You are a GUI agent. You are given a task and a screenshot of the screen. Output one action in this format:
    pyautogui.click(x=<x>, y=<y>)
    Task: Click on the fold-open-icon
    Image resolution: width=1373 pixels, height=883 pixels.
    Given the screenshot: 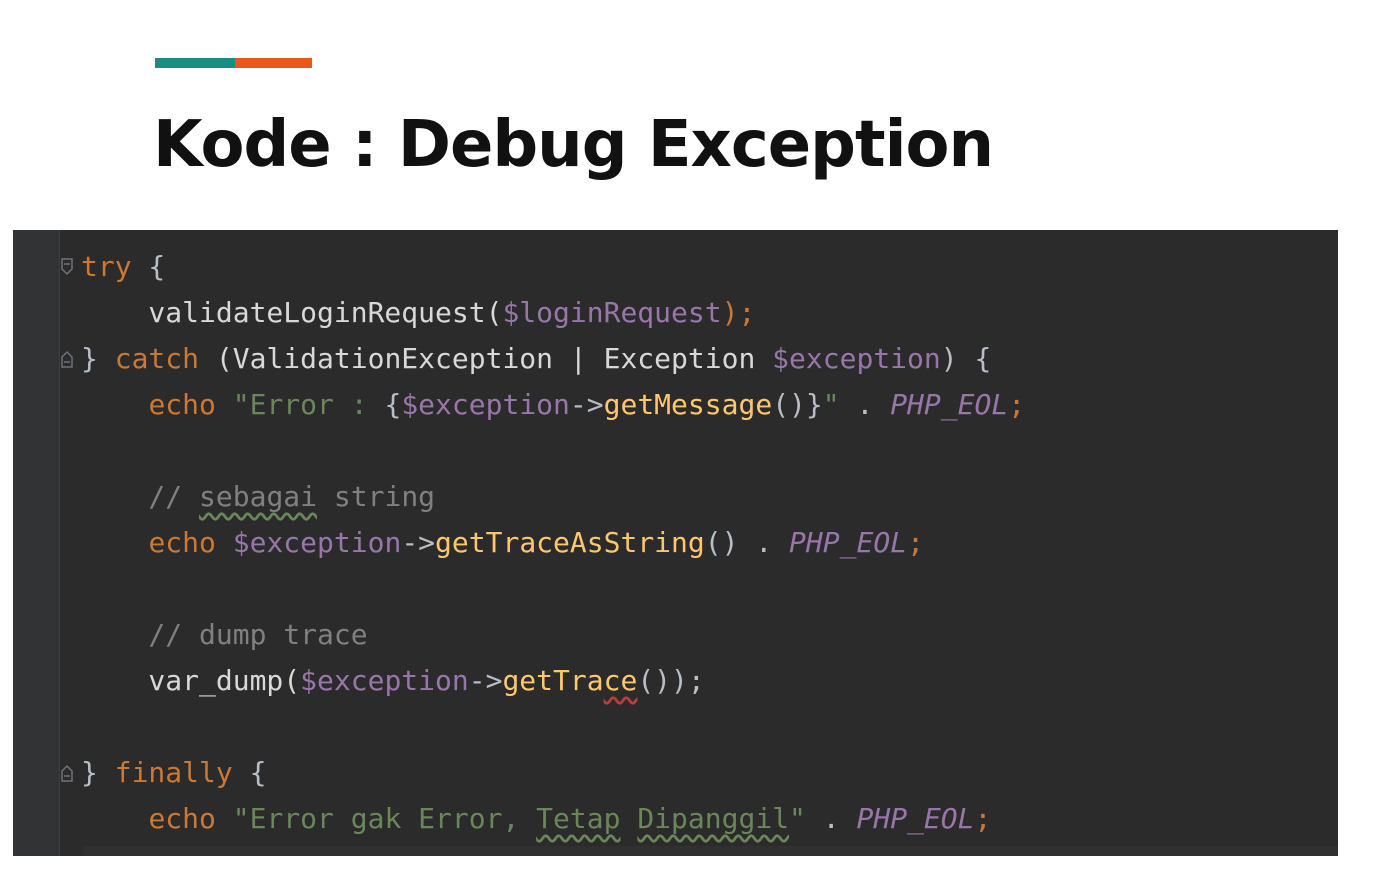 What is the action you would take?
    pyautogui.click(x=67, y=267)
    